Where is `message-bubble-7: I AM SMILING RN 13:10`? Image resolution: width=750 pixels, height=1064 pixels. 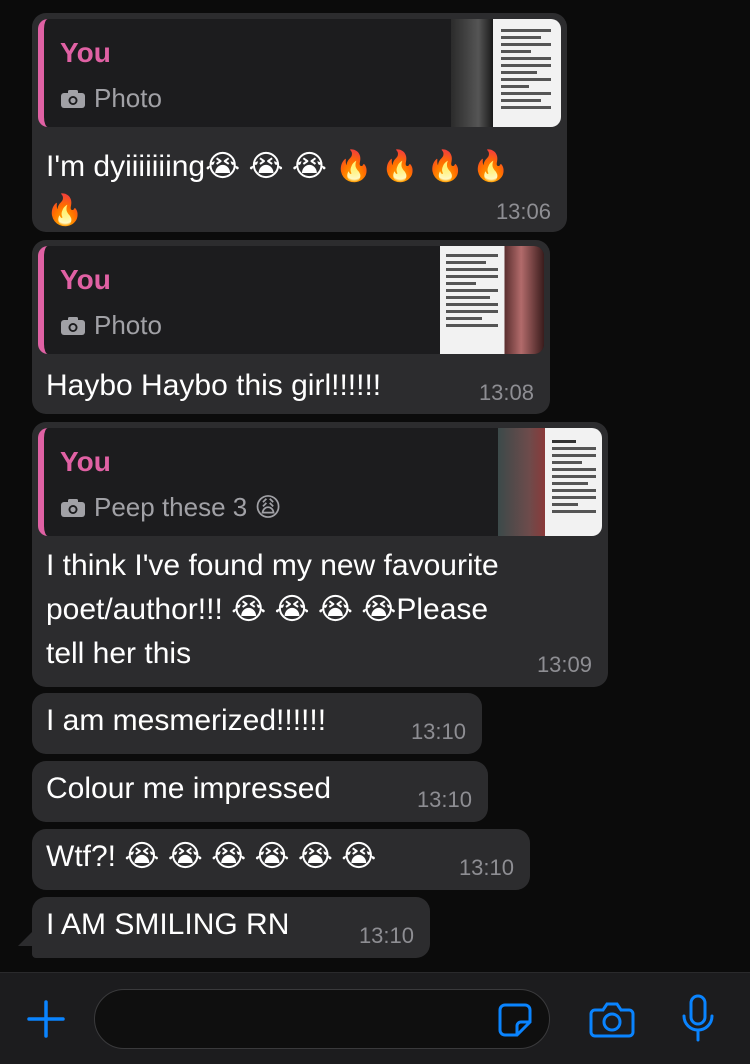 message-bubble-7: I AM SMILING RN 13:10 is located at coordinates (231, 927).